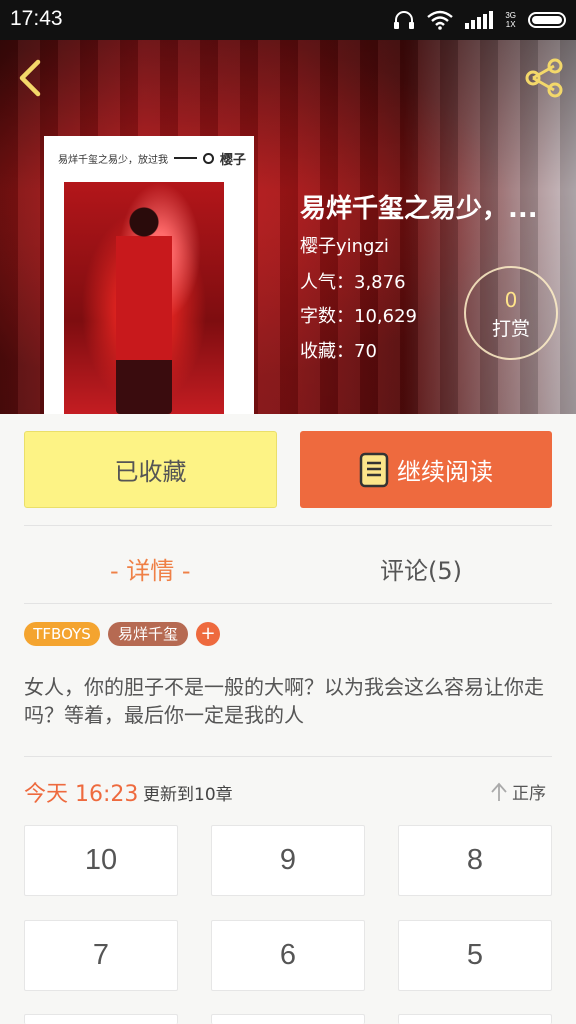 The height and width of the screenshot is (1024, 576). What do you see at coordinates (208, 634) in the screenshot?
I see `add-tag-button: +` at bounding box center [208, 634].